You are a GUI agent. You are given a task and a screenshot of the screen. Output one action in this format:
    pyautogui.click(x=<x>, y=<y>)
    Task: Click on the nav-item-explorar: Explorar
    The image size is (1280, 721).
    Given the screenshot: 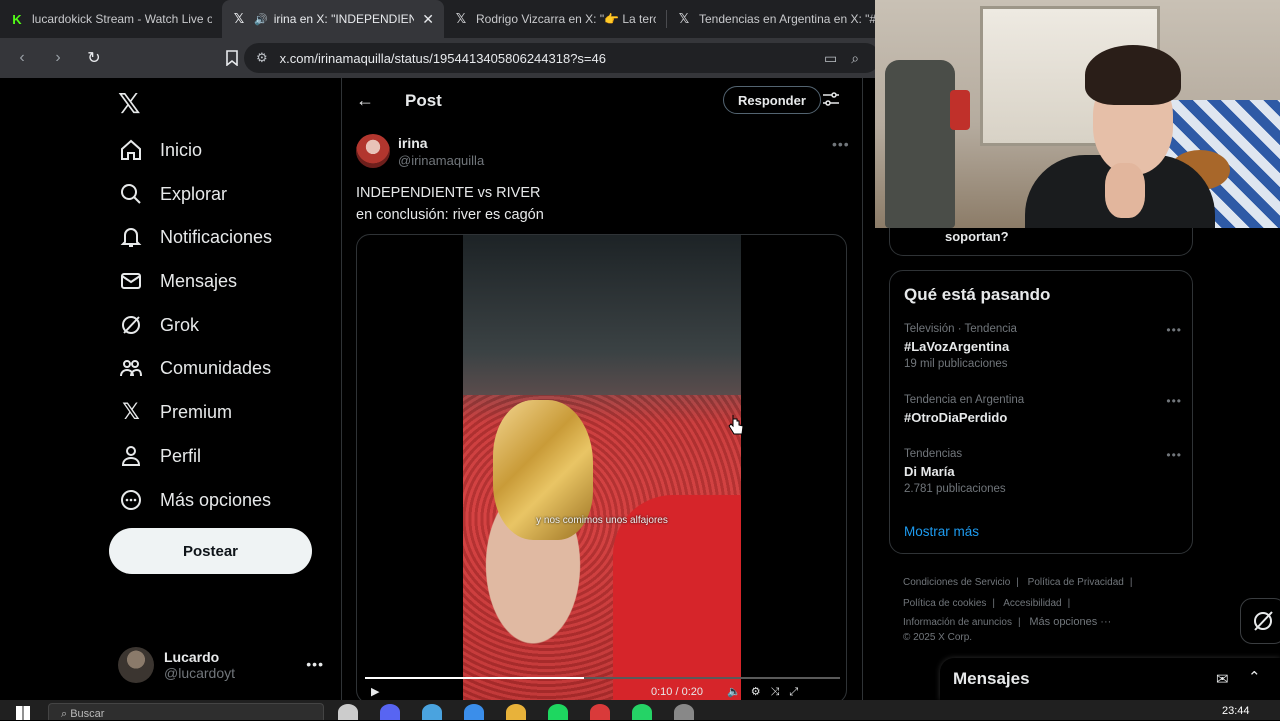 What is the action you would take?
    pyautogui.click(x=172, y=194)
    